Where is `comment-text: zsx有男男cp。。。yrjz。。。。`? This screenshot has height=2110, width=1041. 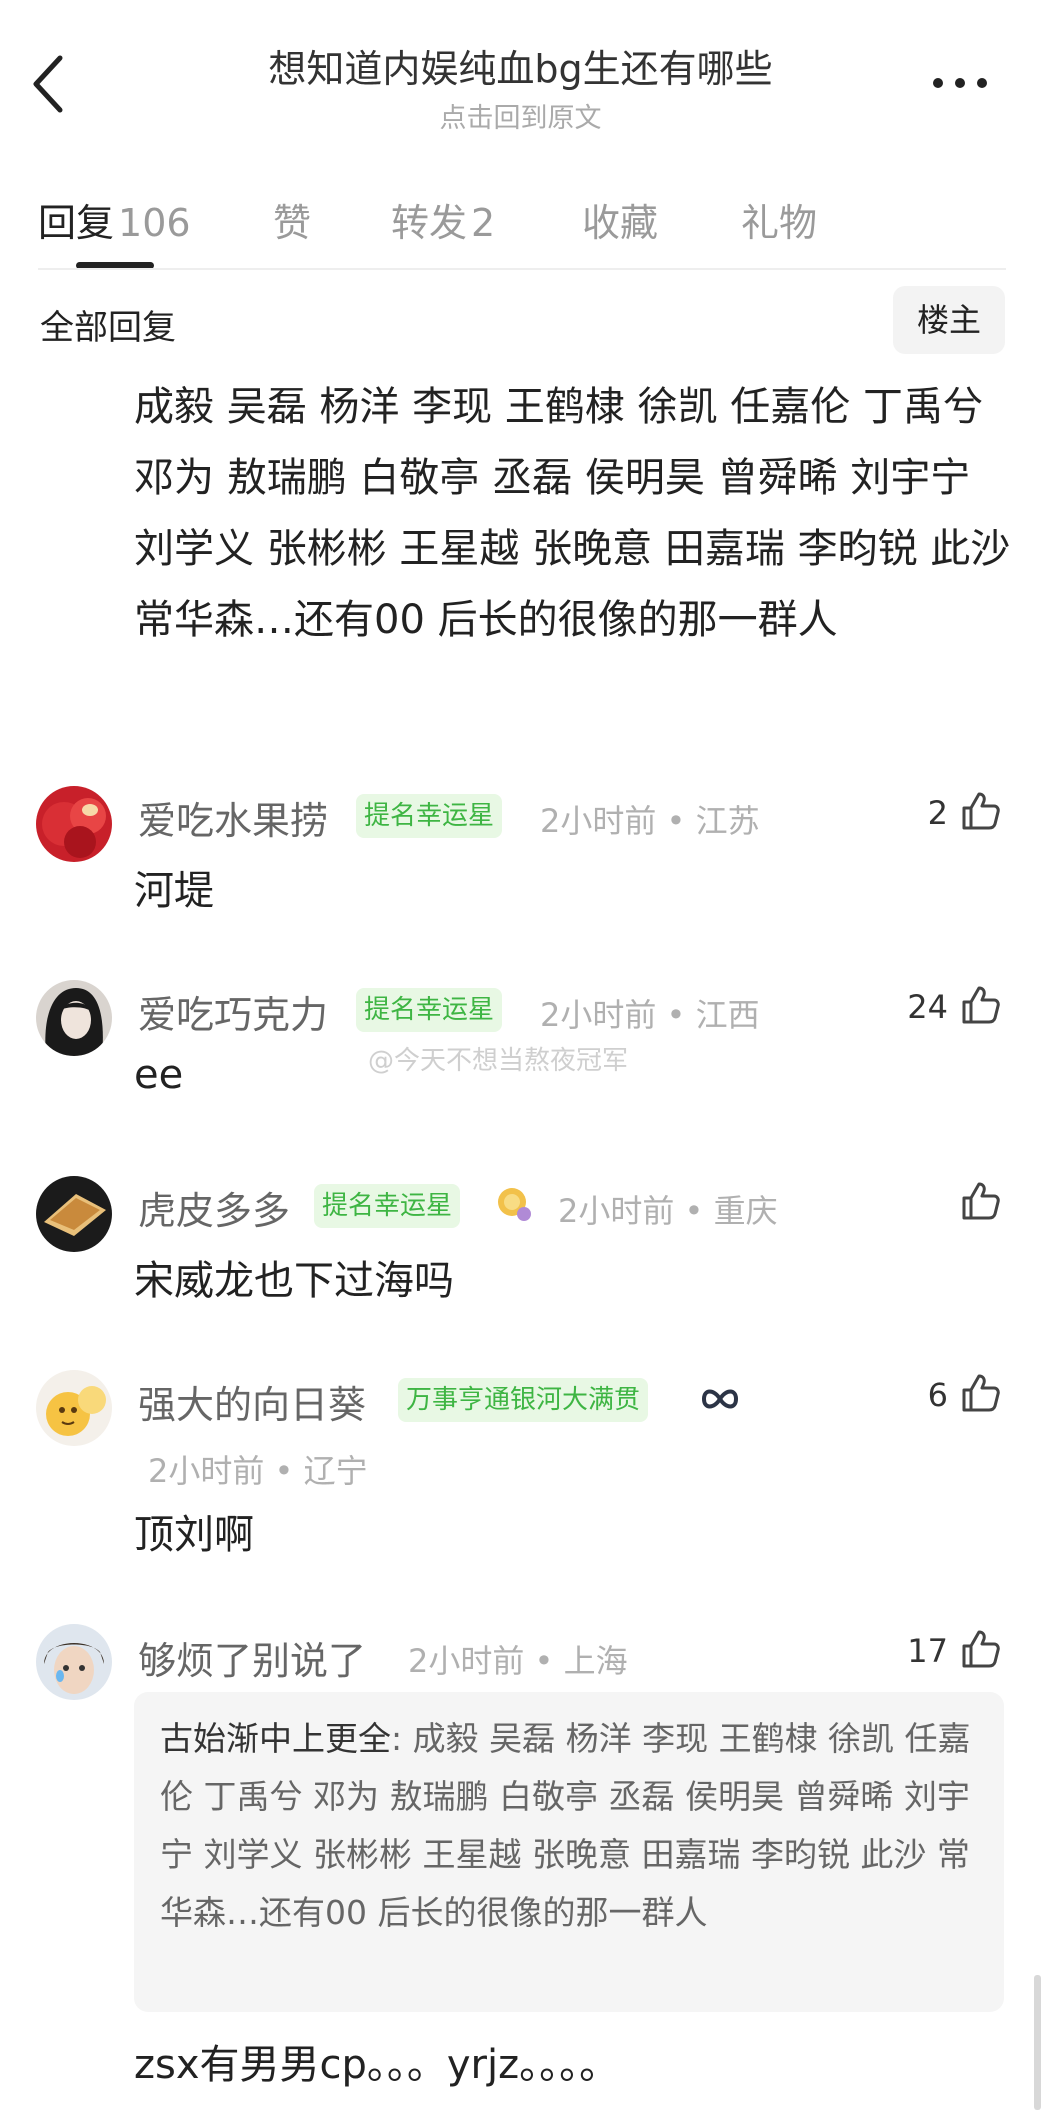
comment-text: zsx有男男cp。。。yrjz。。。。 is located at coordinates (377, 2065).